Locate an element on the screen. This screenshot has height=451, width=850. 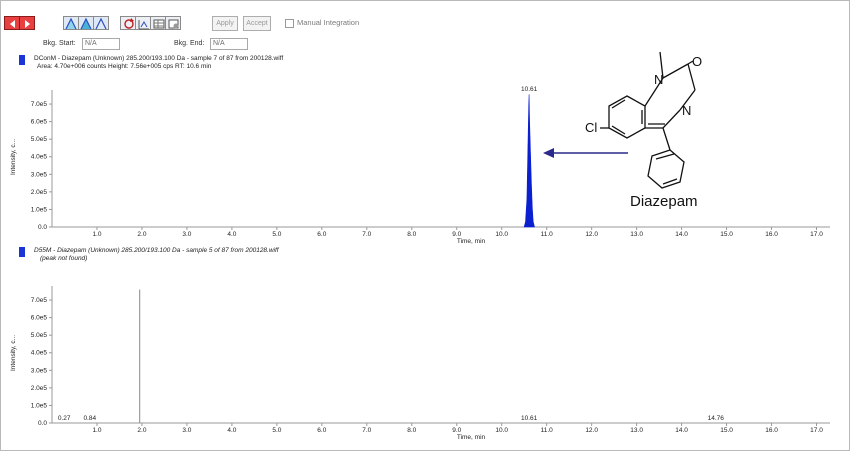
reset-icon is located at coordinates (128, 23).